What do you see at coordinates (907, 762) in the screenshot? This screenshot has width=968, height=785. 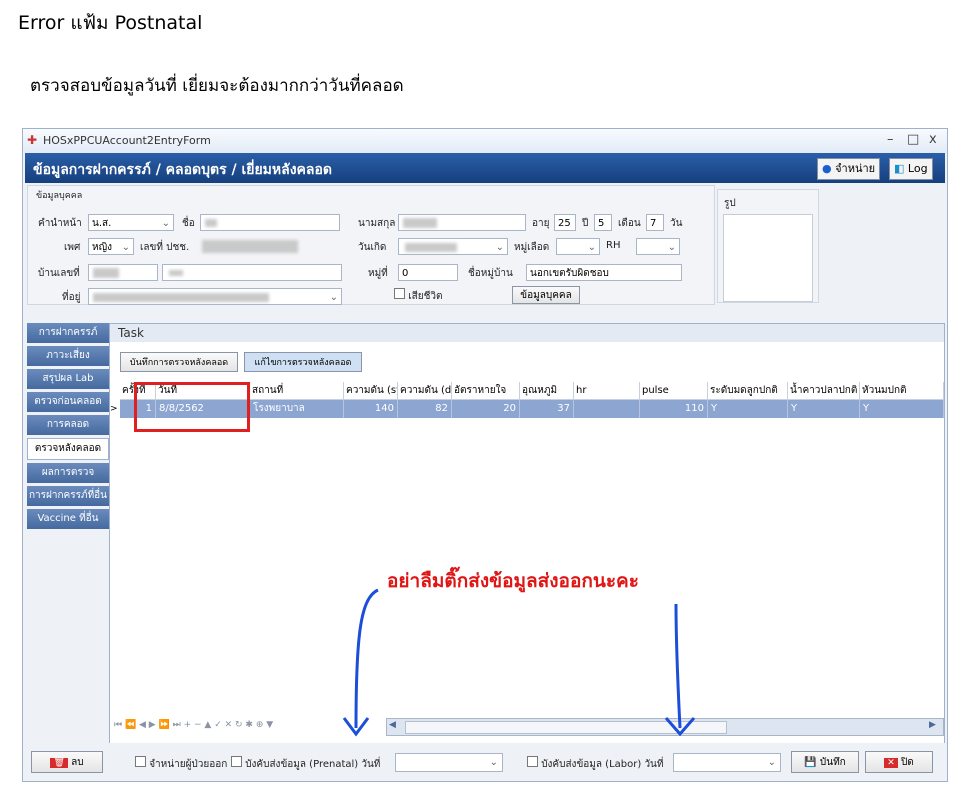 I see `close-label: ปิด` at bounding box center [907, 762].